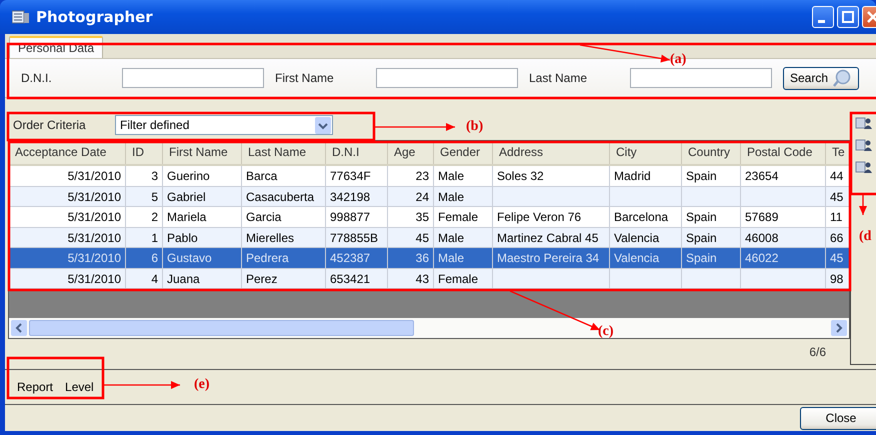 Image resolution: width=876 pixels, height=435 pixels. I want to click on minimize-icon, so click(821, 21).